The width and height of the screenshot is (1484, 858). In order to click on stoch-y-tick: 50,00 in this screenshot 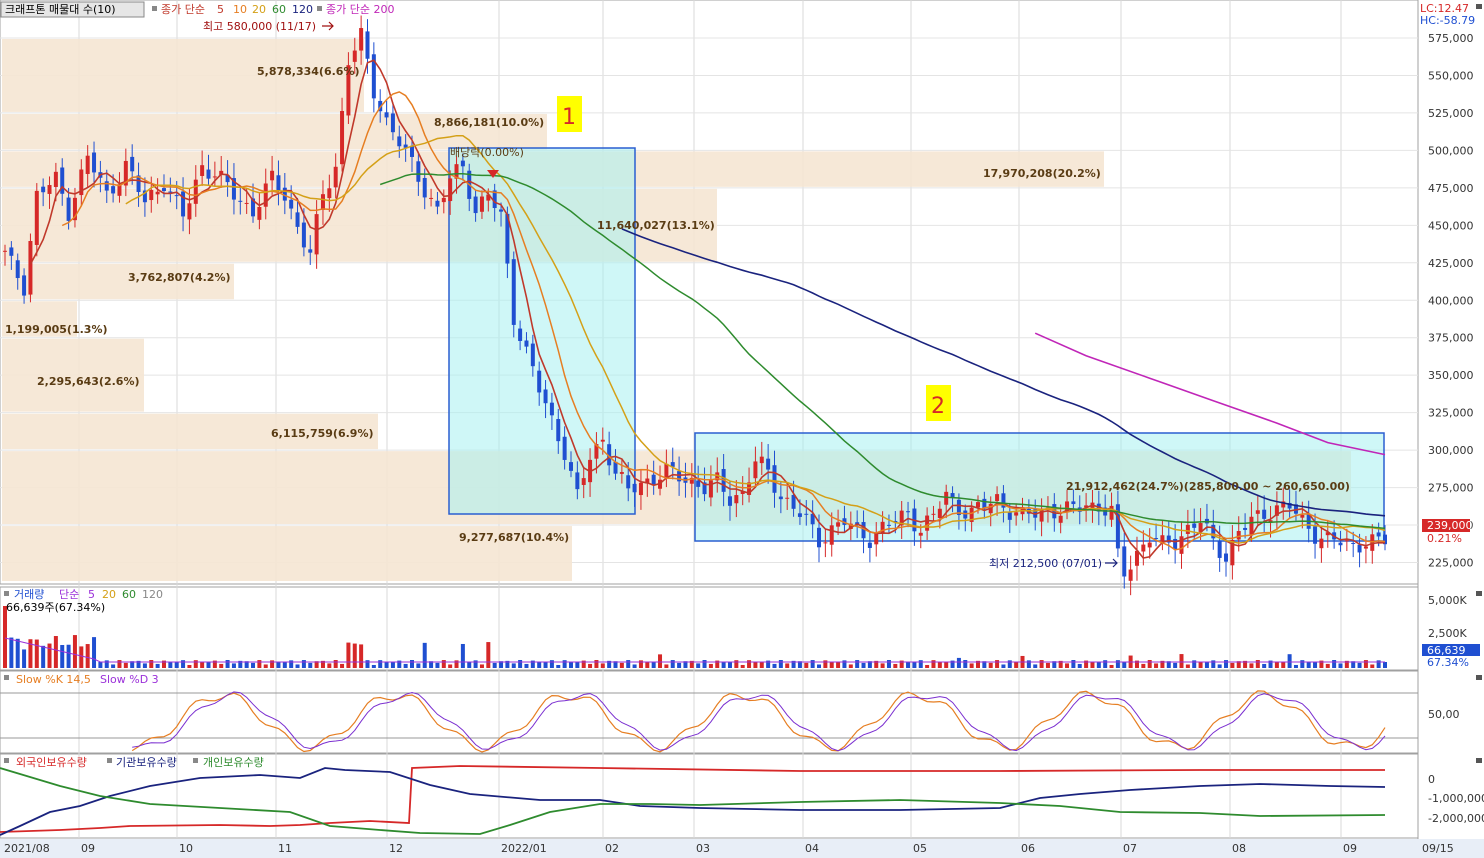, I will do `click(1444, 714)`.